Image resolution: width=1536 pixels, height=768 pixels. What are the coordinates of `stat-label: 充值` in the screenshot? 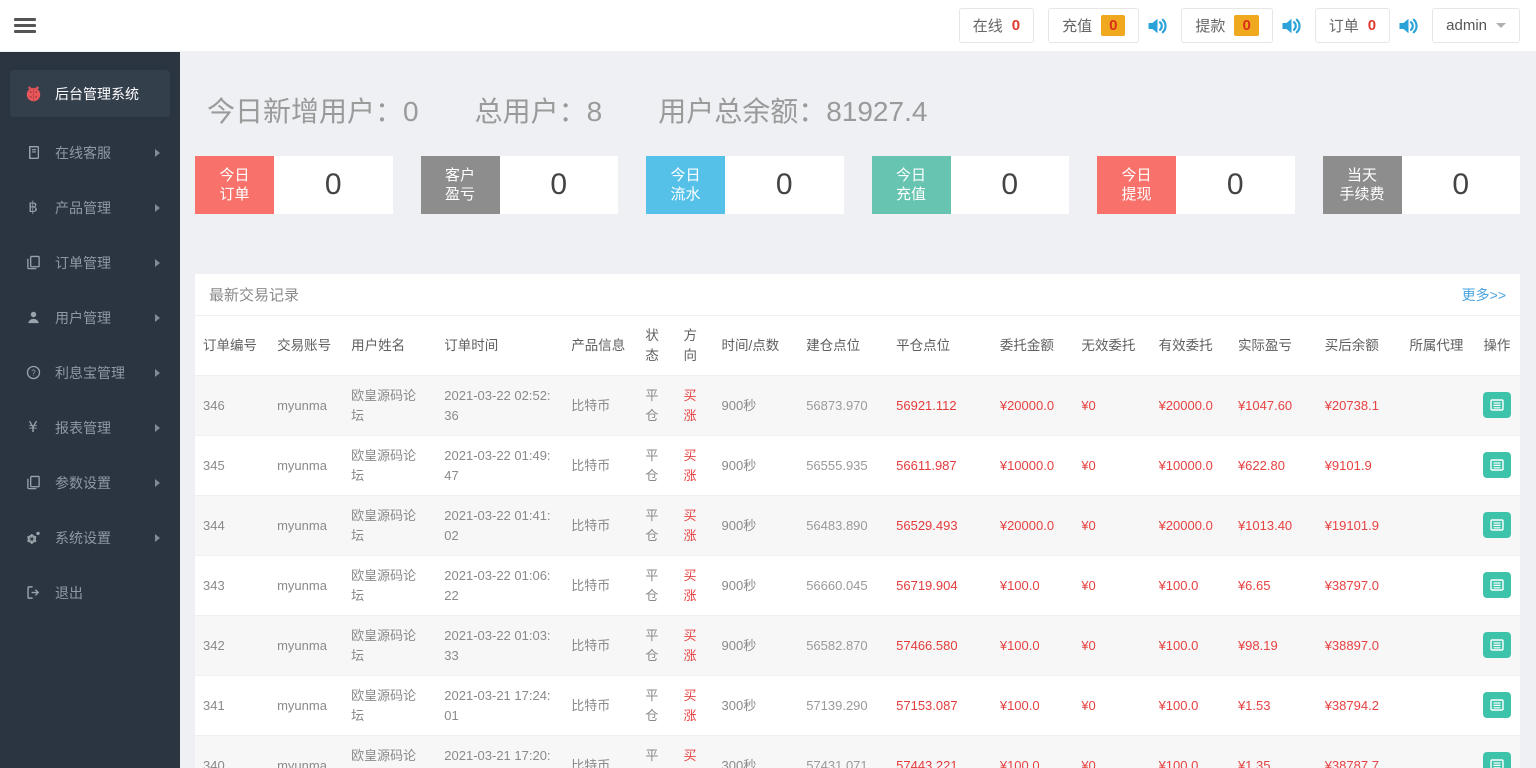 It's located at (1077, 26).